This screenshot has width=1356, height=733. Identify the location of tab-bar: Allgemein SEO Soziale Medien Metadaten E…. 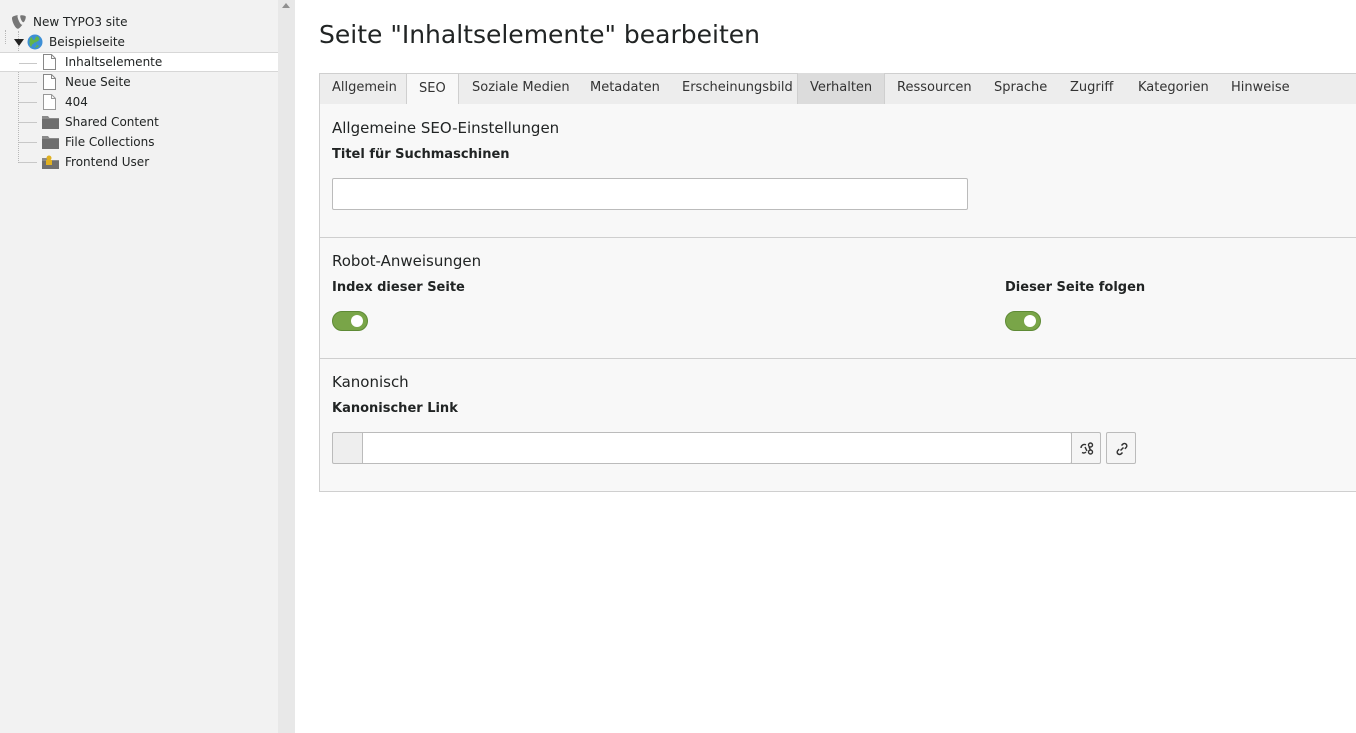
(837, 89).